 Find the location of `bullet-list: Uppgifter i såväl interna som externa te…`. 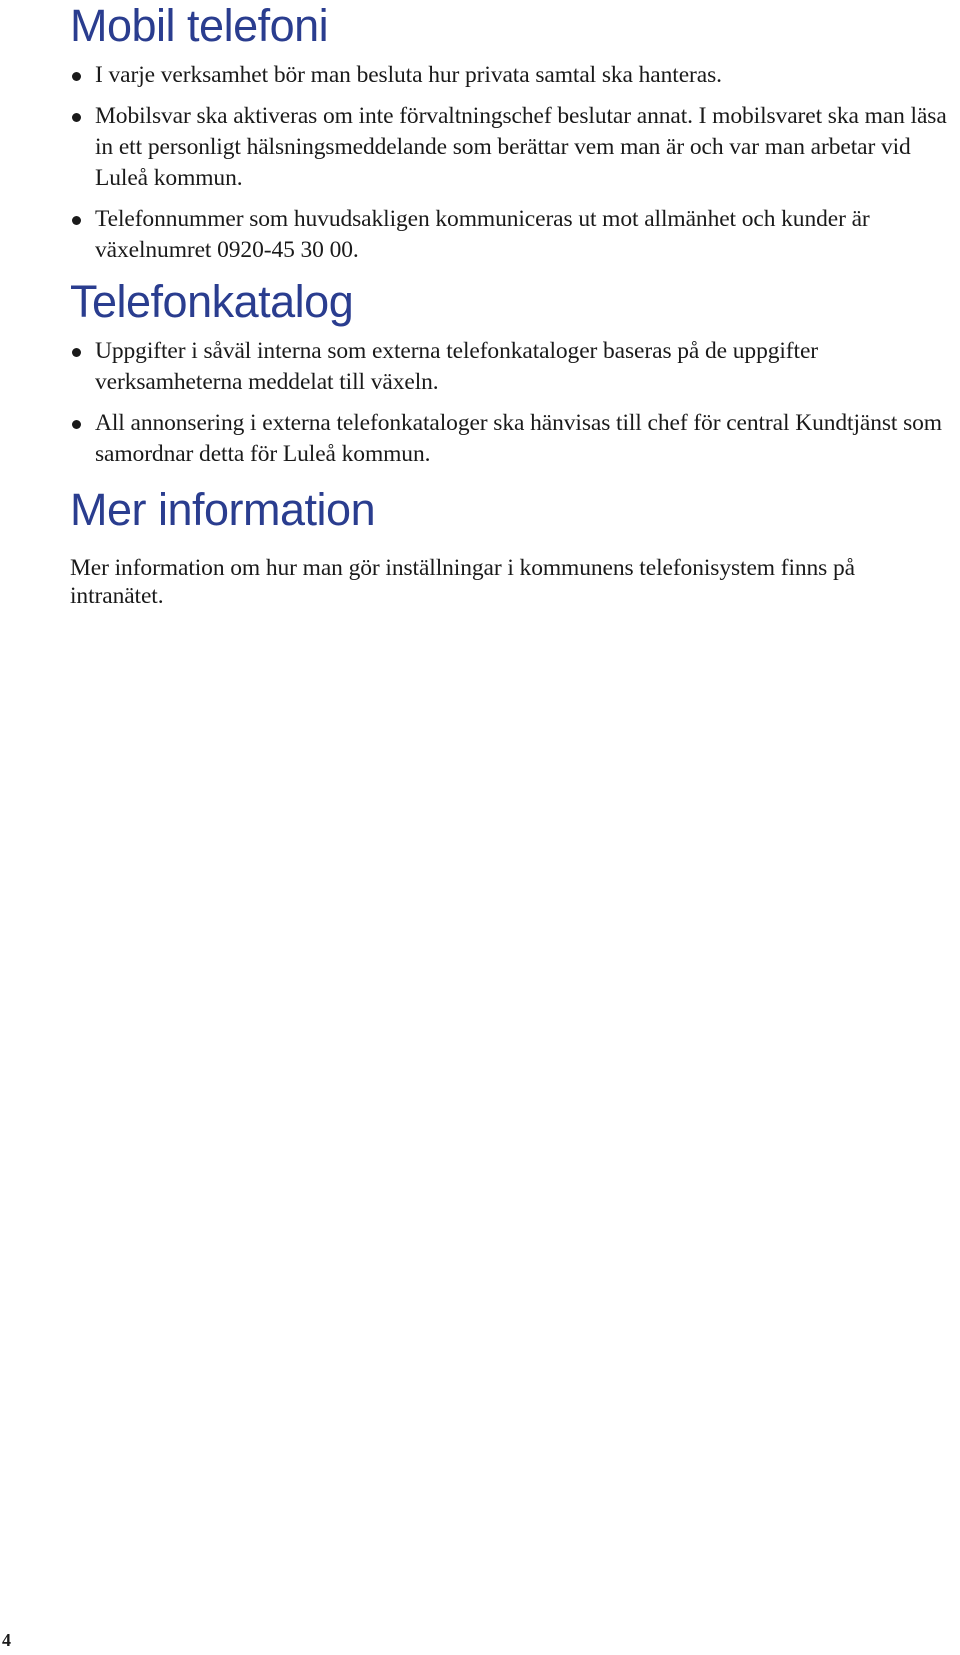

bullet-list: Uppgifter i såväl interna som externa te… is located at coordinates (510, 403).